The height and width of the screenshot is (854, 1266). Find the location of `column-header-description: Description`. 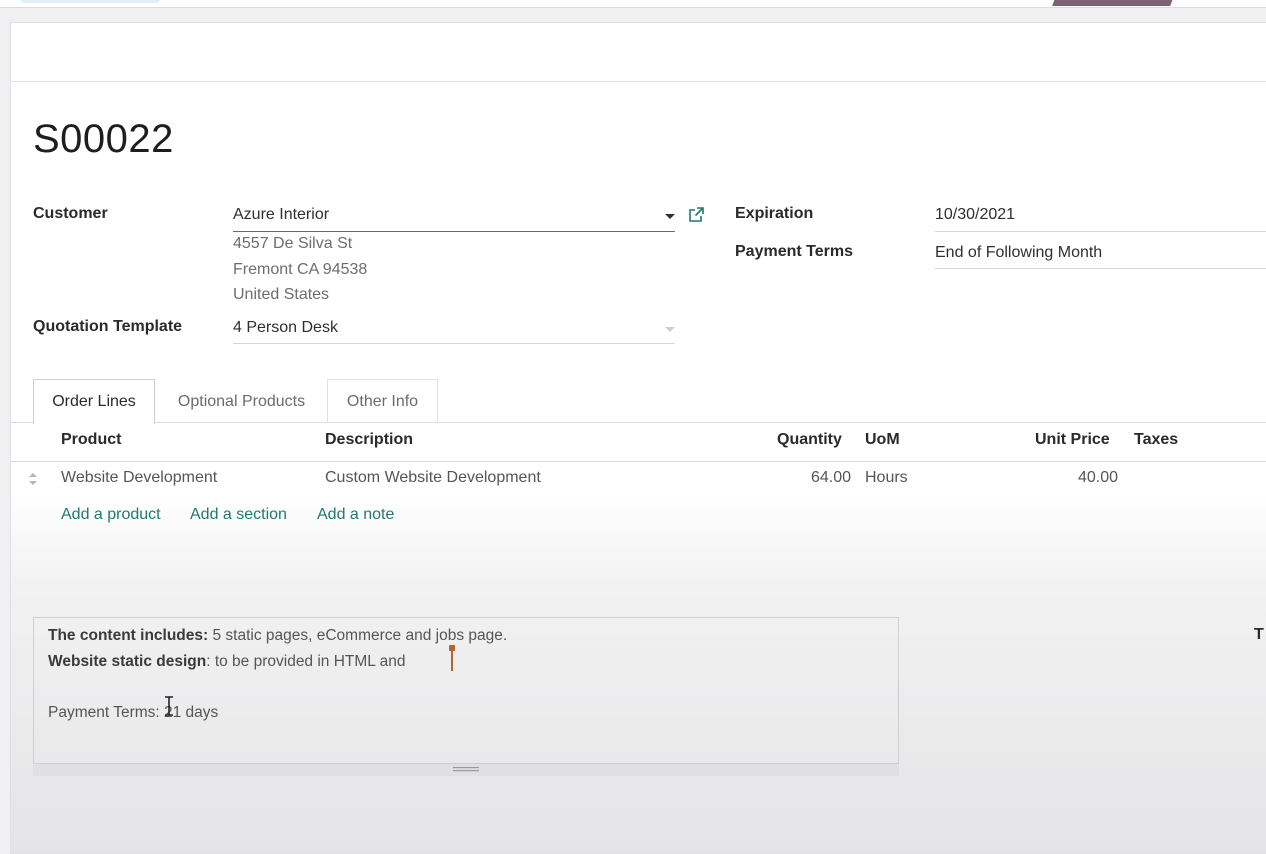

column-header-description: Description is located at coordinates (369, 440).